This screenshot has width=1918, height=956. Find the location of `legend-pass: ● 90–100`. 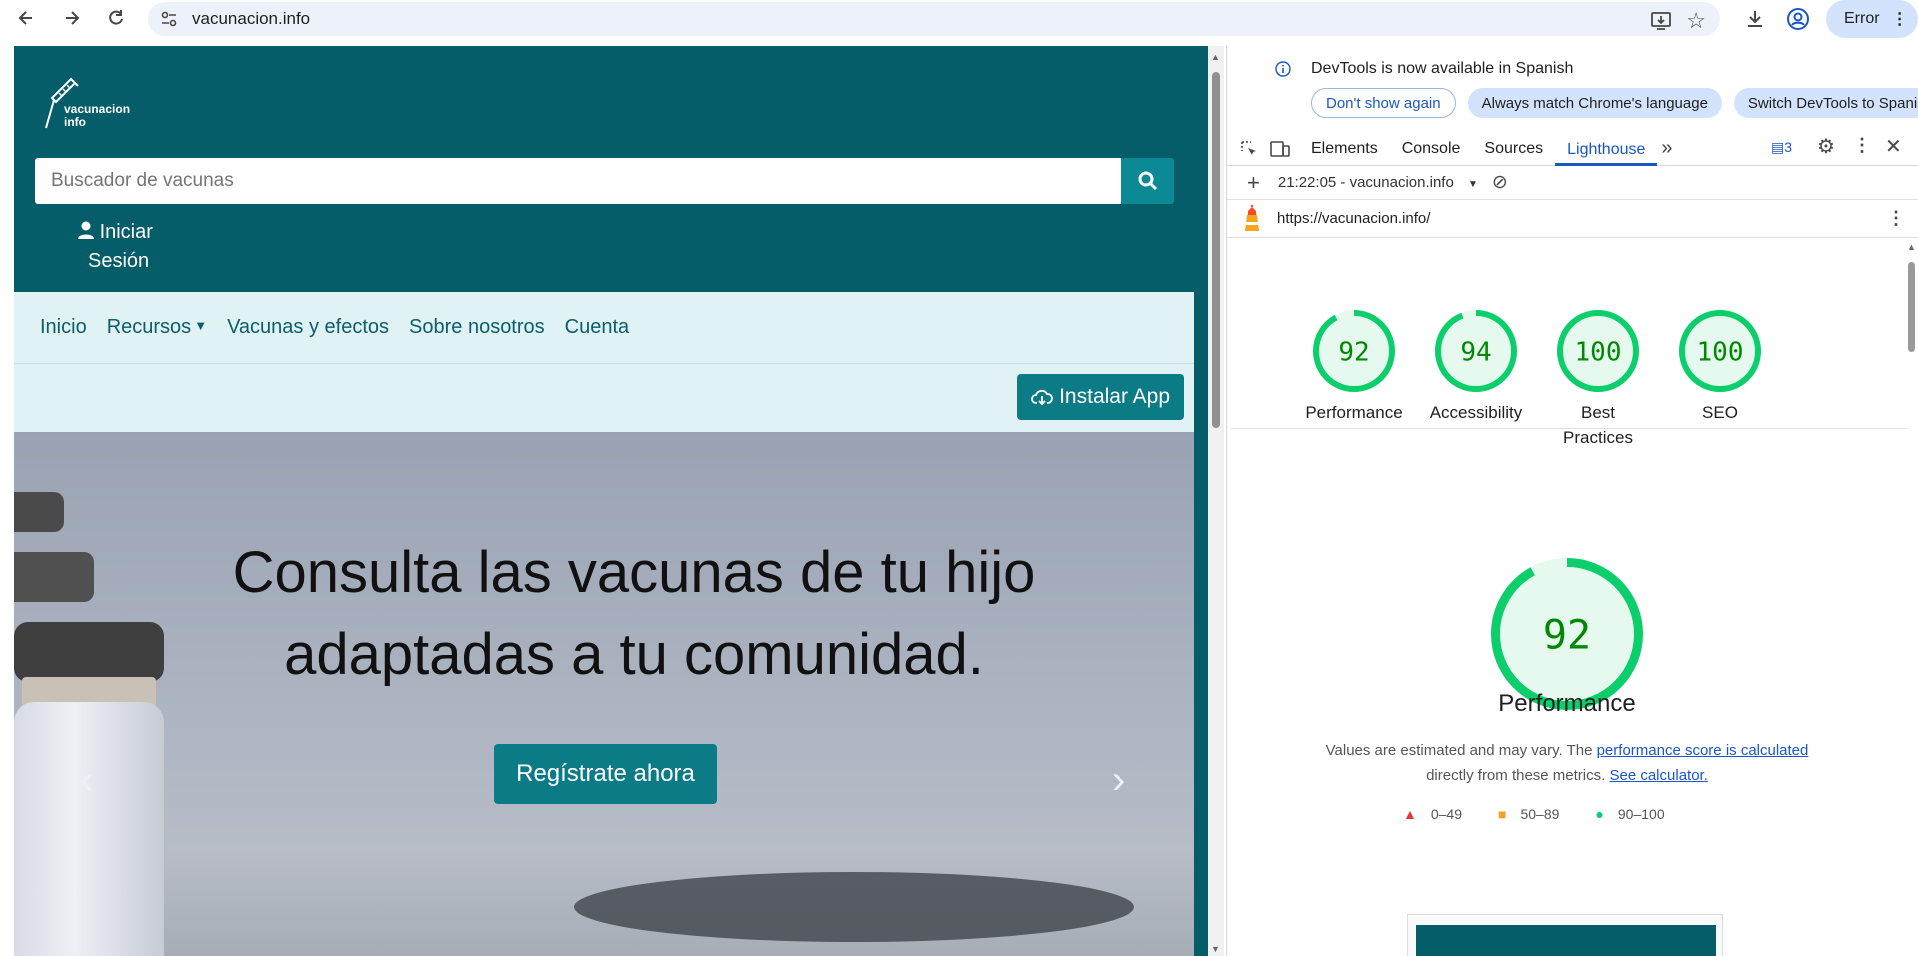

legend-pass: ● 90–100 is located at coordinates (1629, 814).